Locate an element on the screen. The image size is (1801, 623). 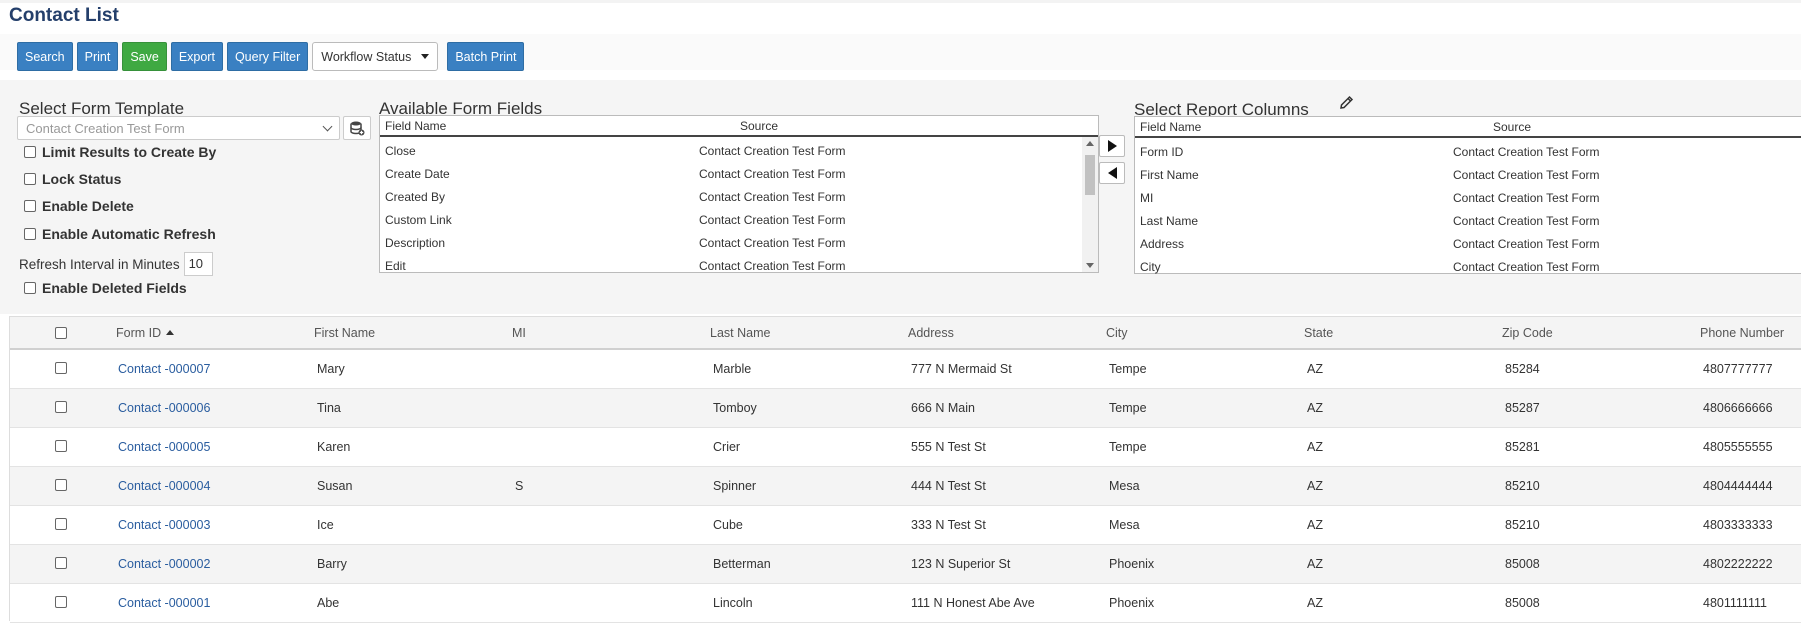
cell-phone: 4807777777 is located at coordinates (1738, 369).